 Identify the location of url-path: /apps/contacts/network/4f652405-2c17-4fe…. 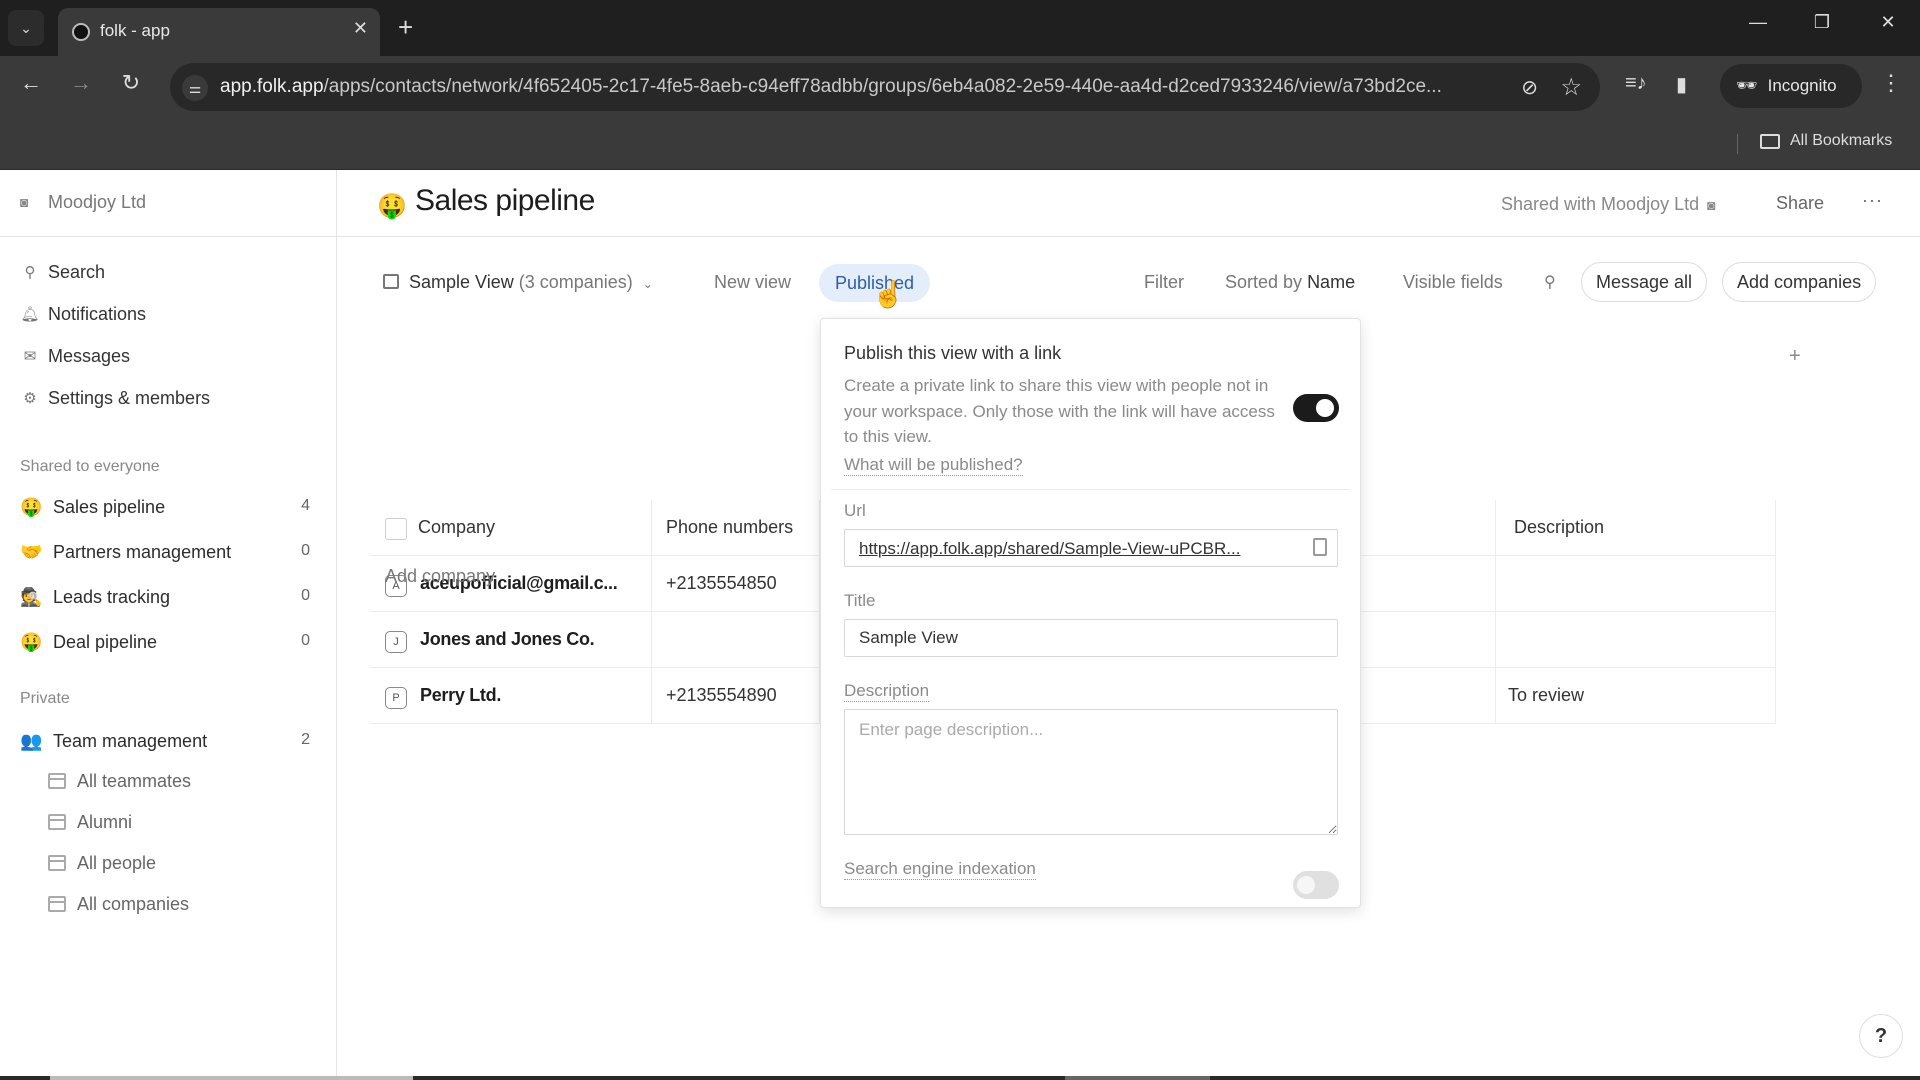
(882, 86).